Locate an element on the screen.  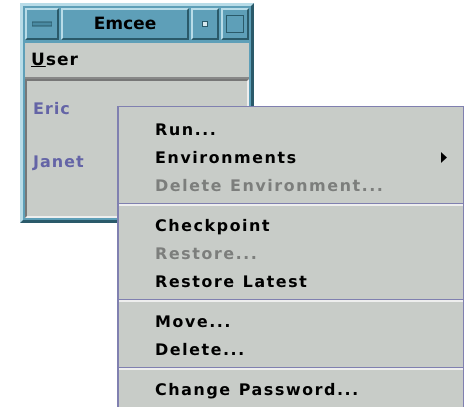
maximize-button is located at coordinates (235, 24).